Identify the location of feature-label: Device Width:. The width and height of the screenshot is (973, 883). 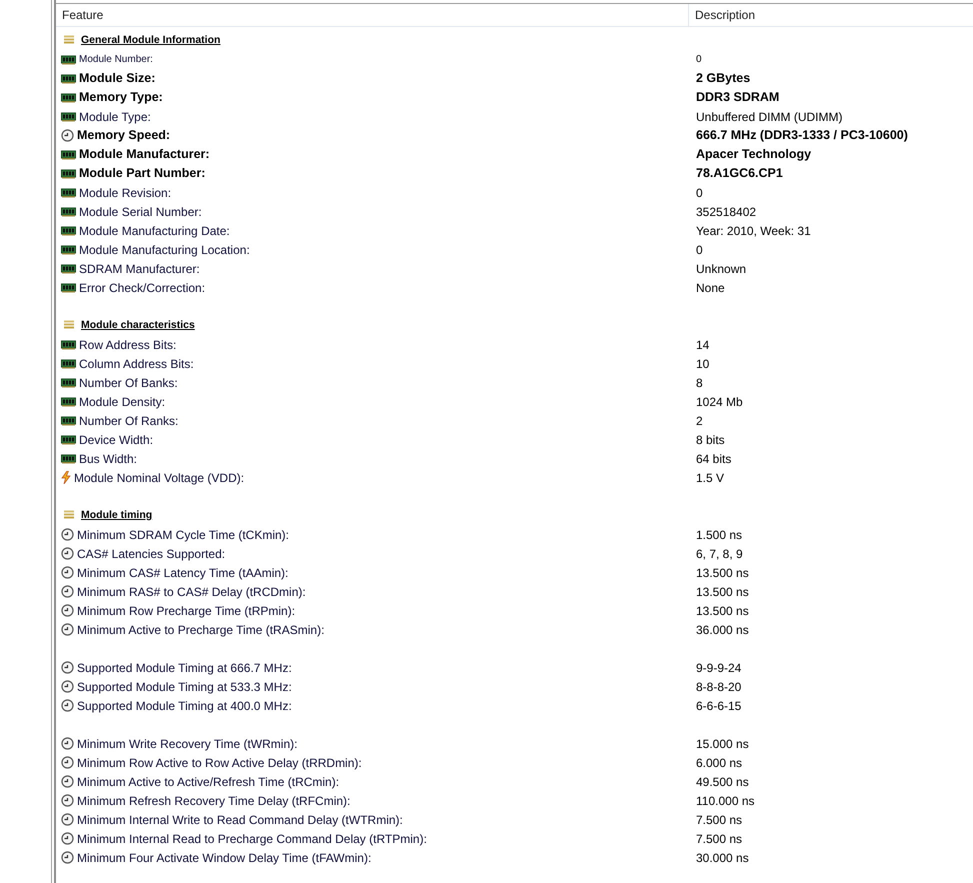
(116, 440).